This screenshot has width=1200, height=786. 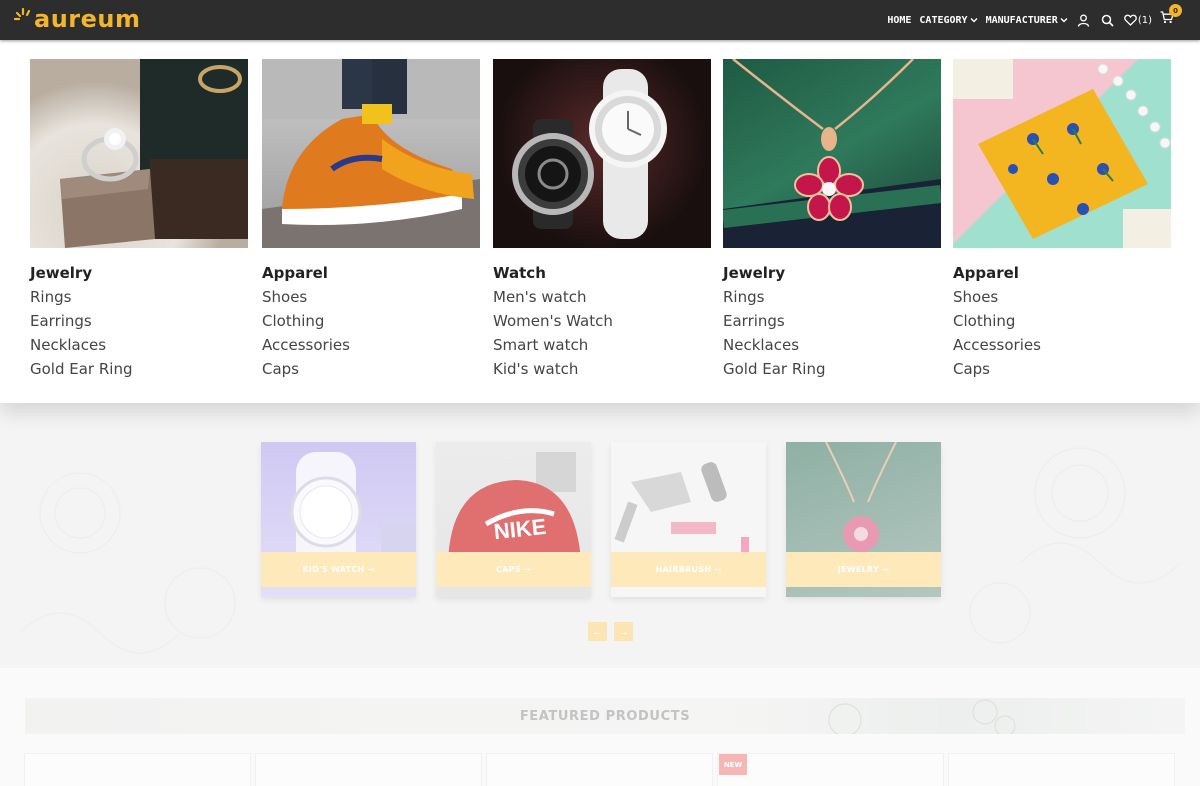 I want to click on cart-button: 0, so click(x=1171, y=16).